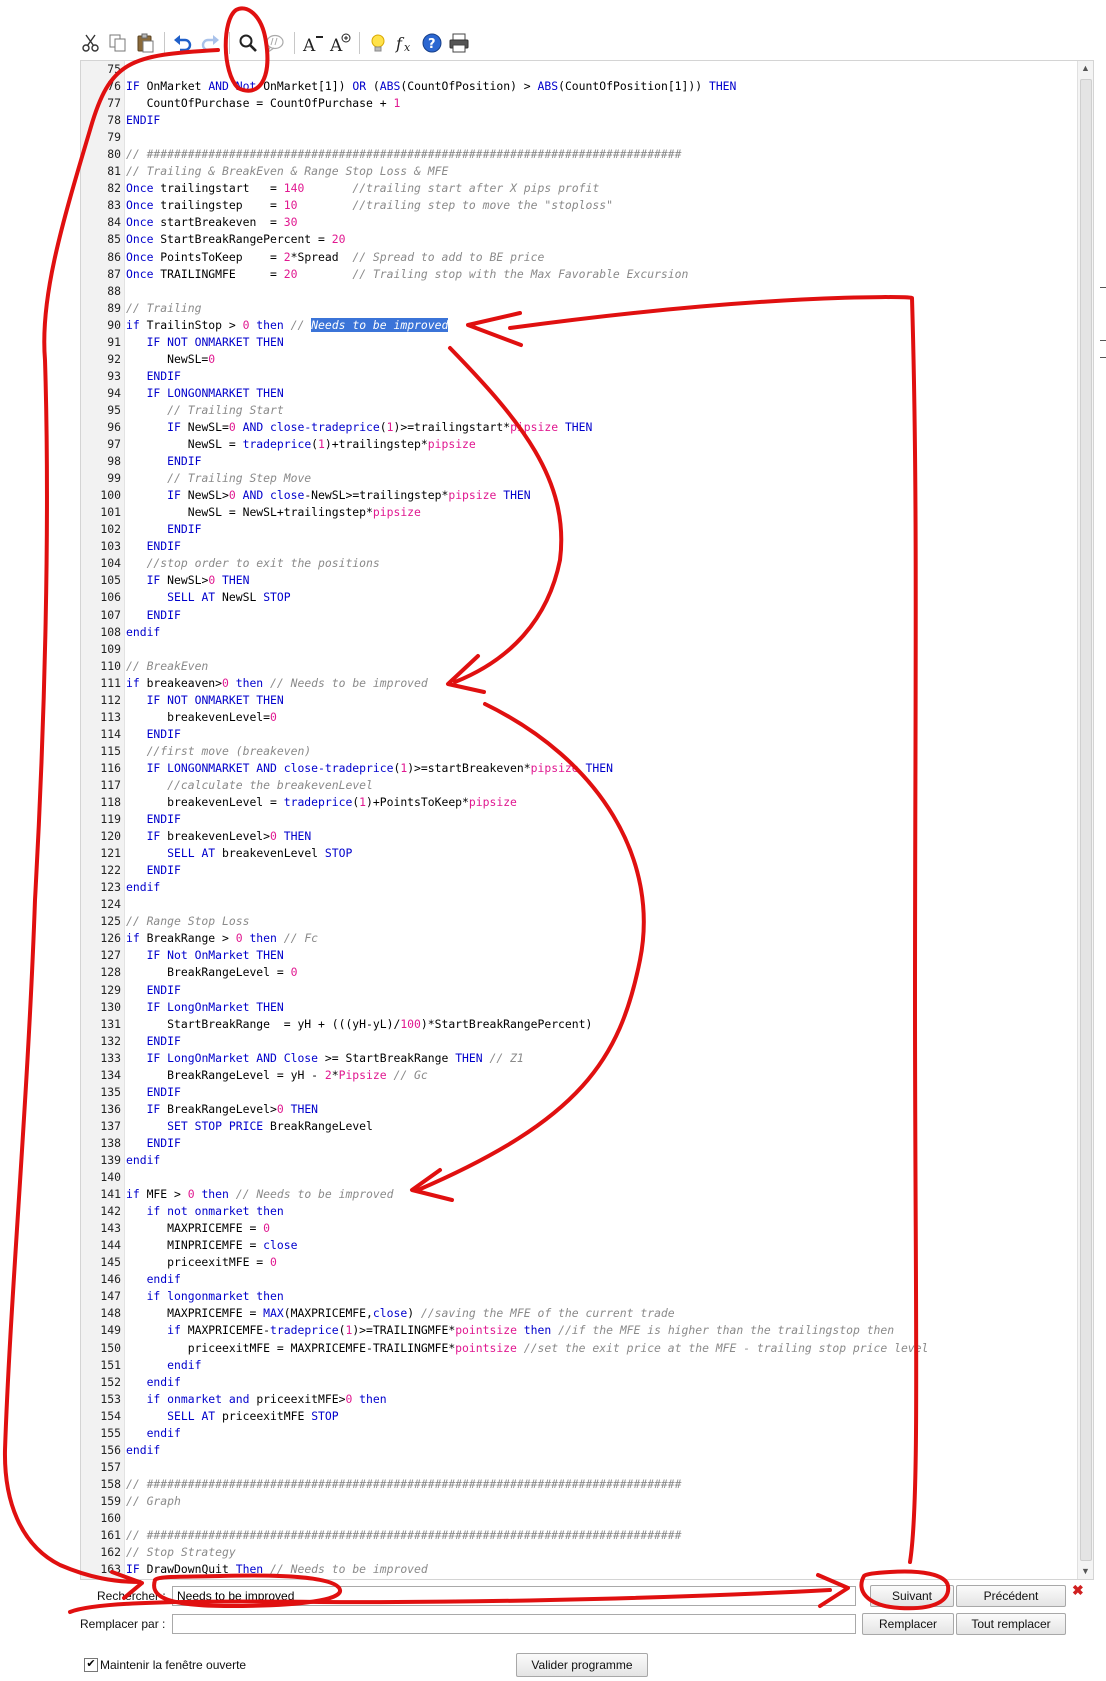 This screenshot has width=1106, height=1681. I want to click on code-line: 162 // Stop Strategy, so click(579, 1552).